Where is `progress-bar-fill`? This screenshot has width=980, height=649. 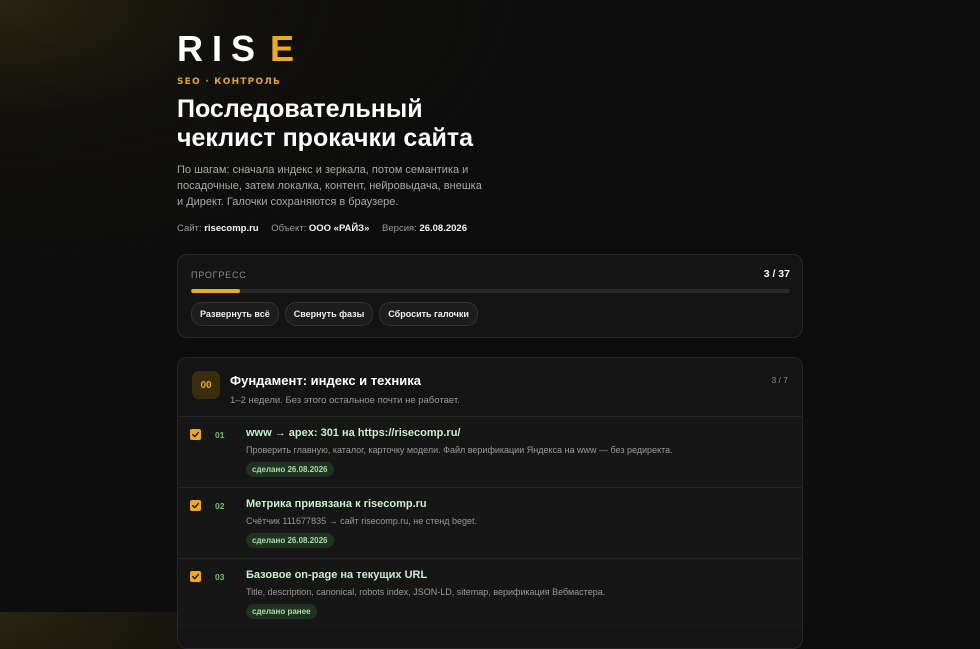 progress-bar-fill is located at coordinates (215, 291).